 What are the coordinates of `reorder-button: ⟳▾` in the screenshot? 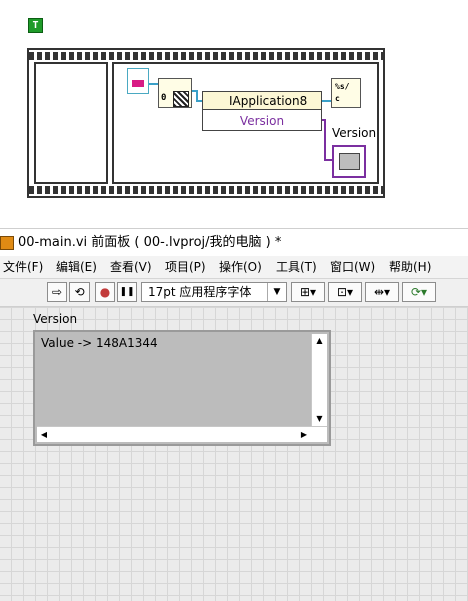 It's located at (419, 292).